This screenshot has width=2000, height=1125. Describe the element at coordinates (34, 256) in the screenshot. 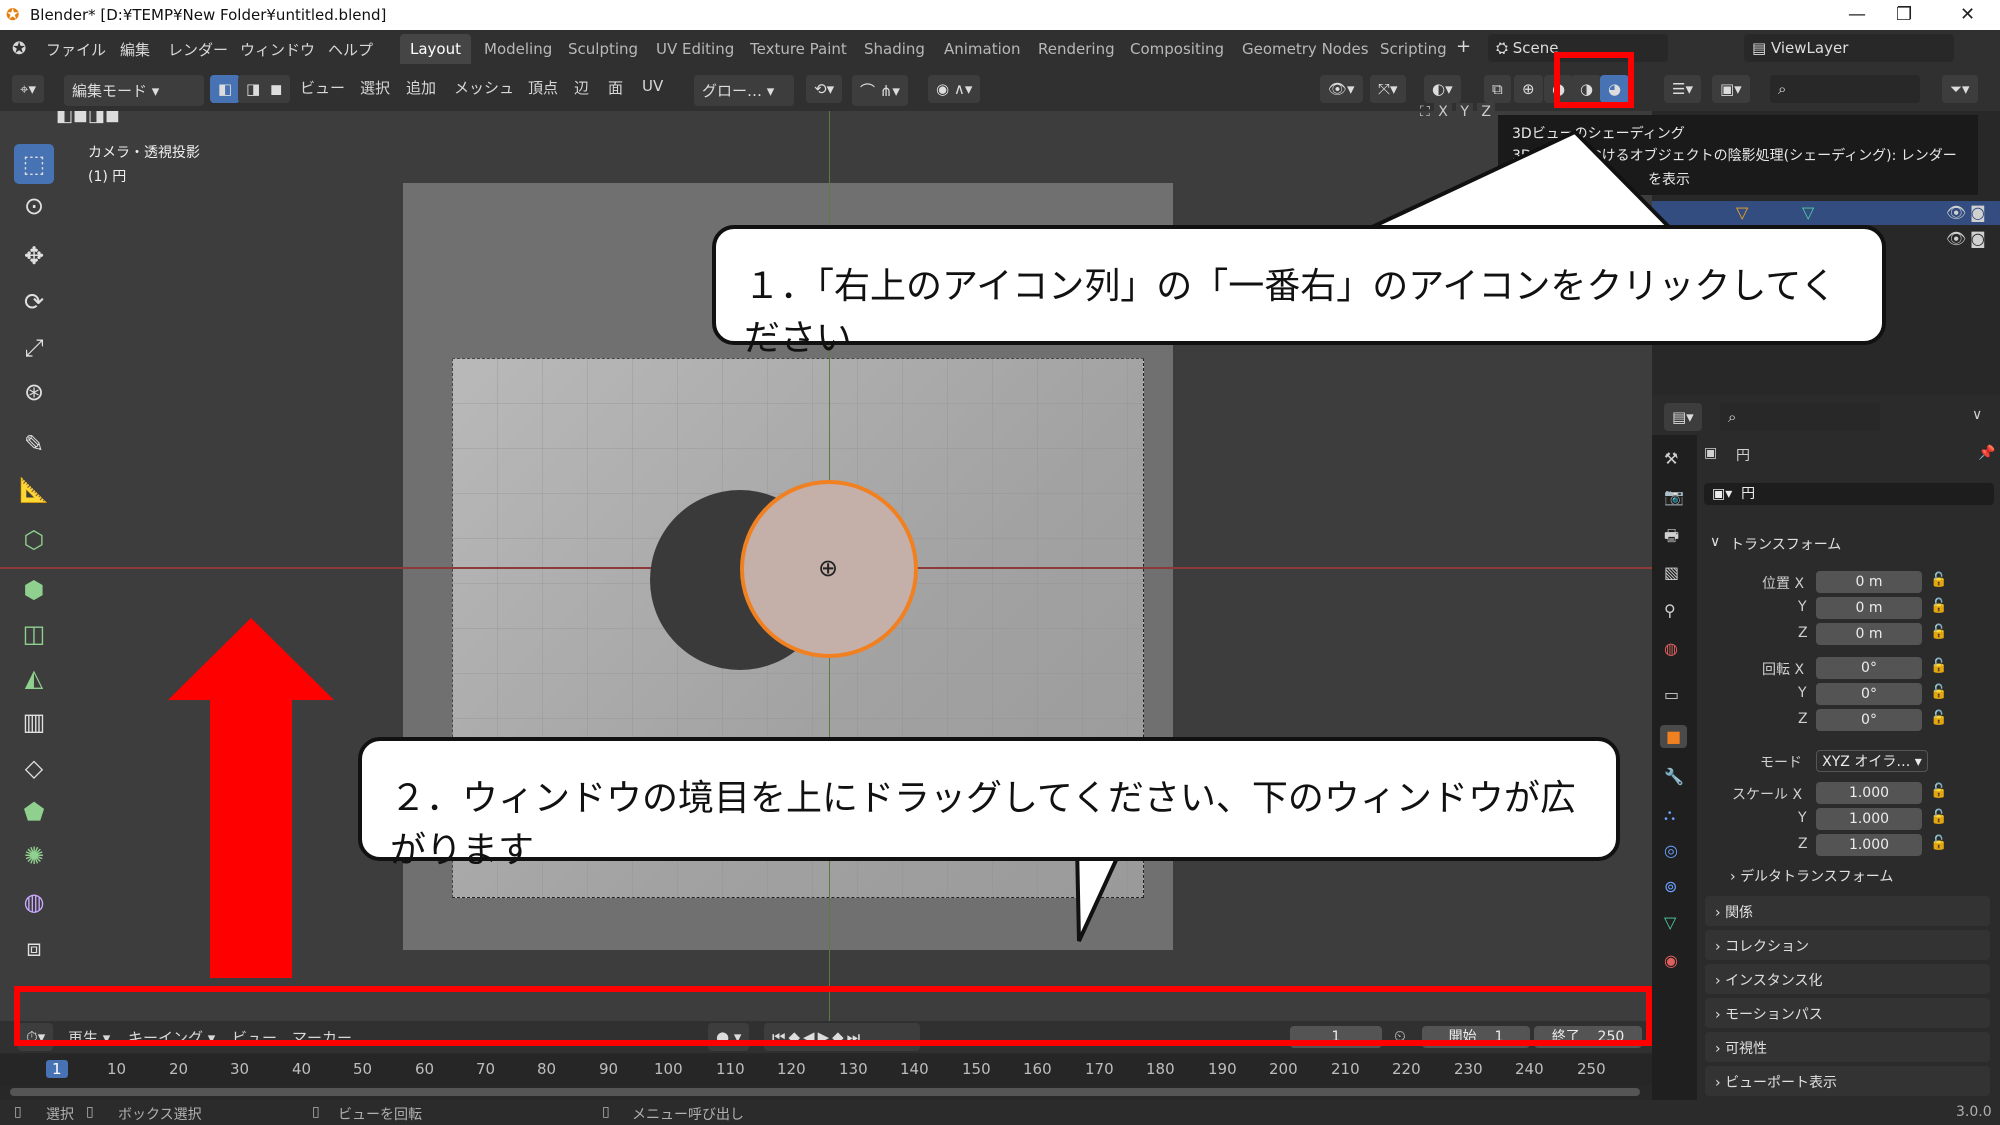

I see `move-tool-icon: ✥` at that location.